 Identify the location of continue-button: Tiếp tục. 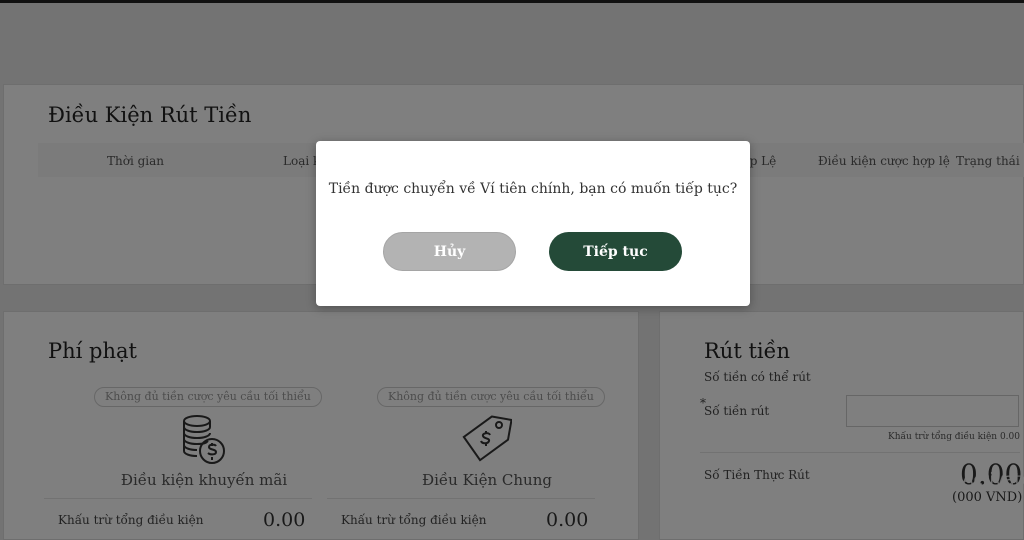
(615, 251).